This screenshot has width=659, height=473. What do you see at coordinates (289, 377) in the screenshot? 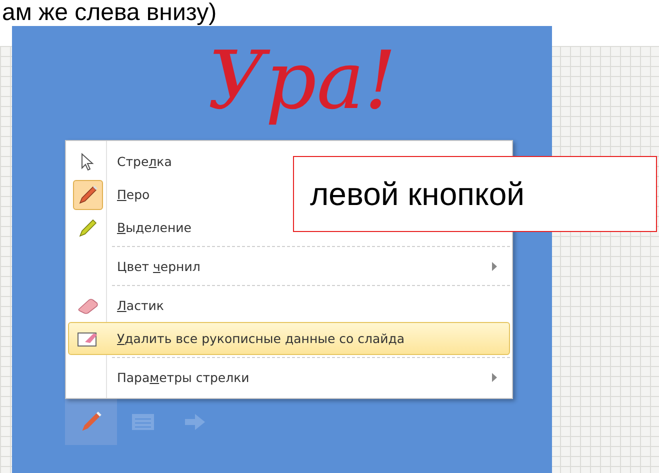
I see `menu-item: Параметры стрелки` at bounding box center [289, 377].